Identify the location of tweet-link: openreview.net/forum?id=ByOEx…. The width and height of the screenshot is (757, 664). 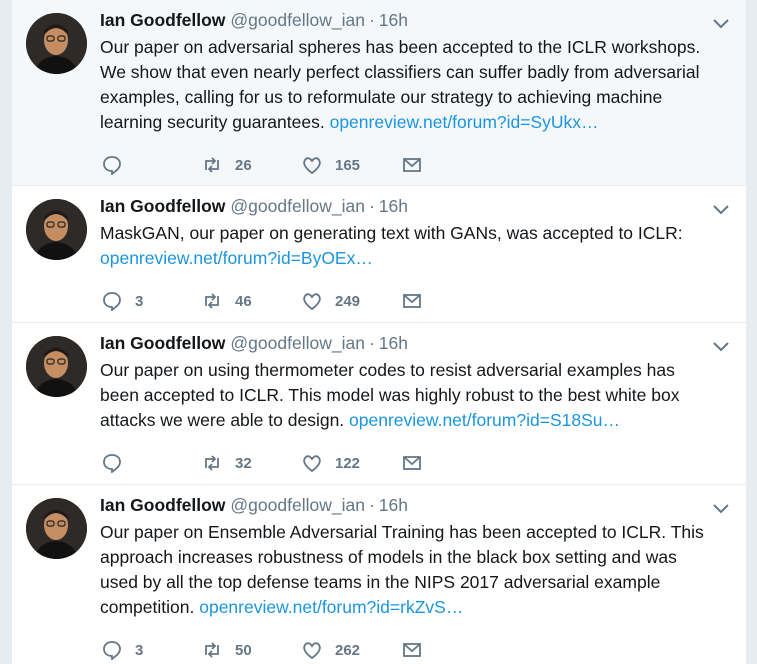
(236, 258).